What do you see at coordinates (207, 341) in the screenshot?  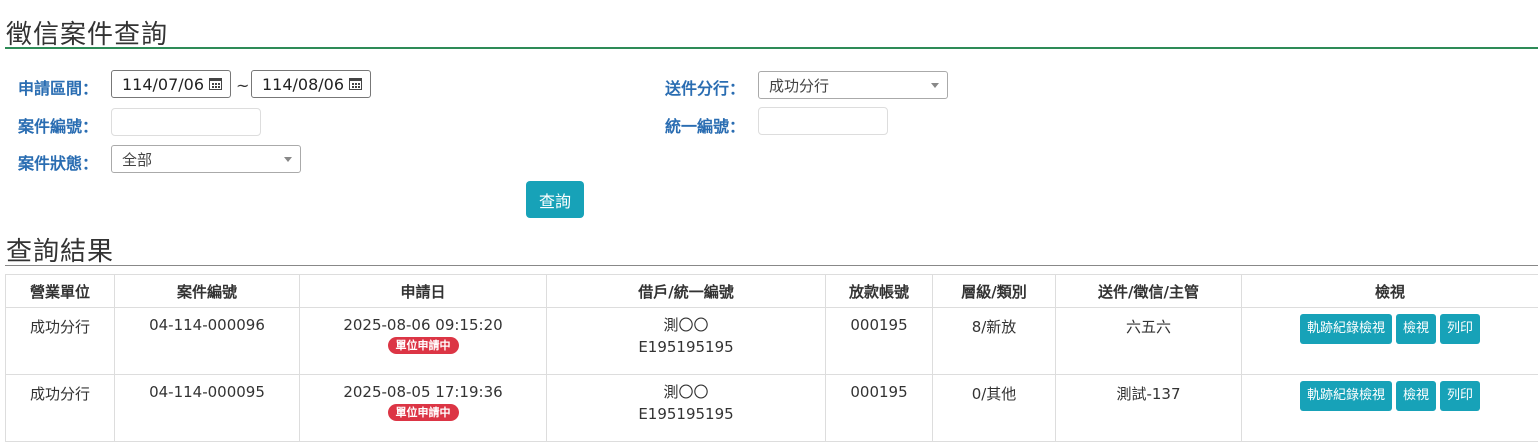 I see `case-no-cell: 04-114-000096` at bounding box center [207, 341].